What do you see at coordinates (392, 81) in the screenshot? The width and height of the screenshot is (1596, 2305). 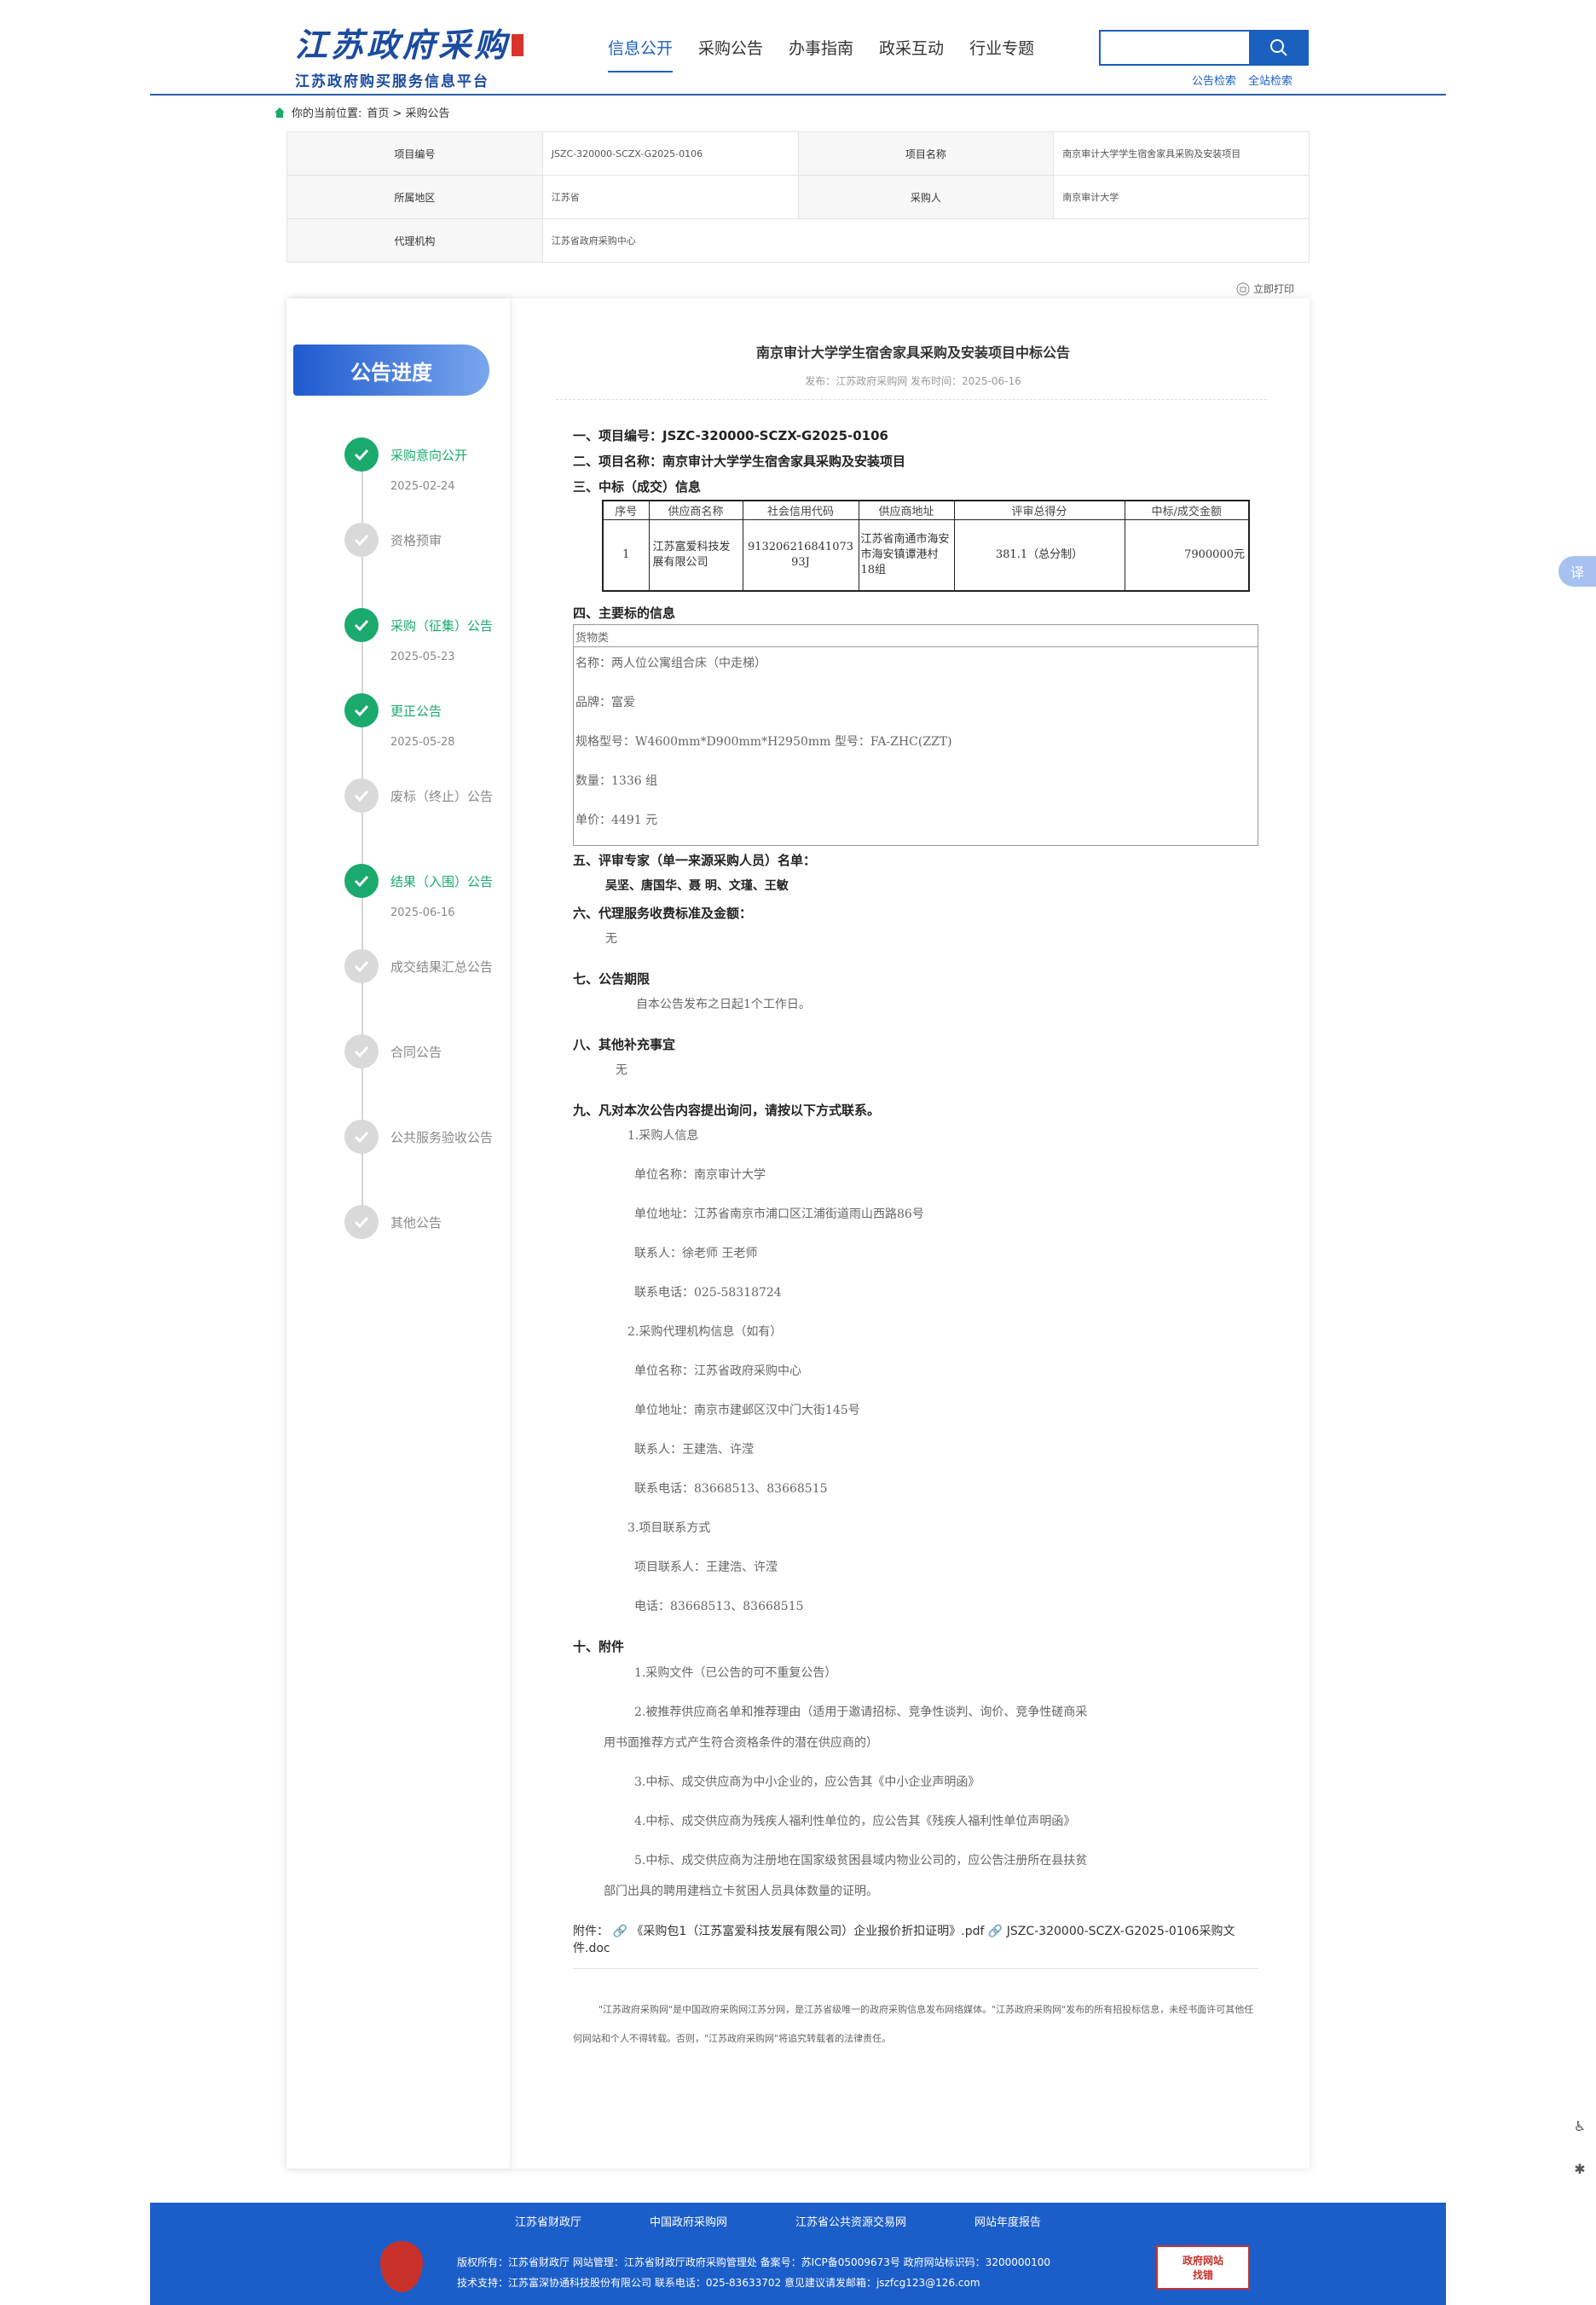 I see `logo-sub-text: 江苏政府购买服务信息平台` at bounding box center [392, 81].